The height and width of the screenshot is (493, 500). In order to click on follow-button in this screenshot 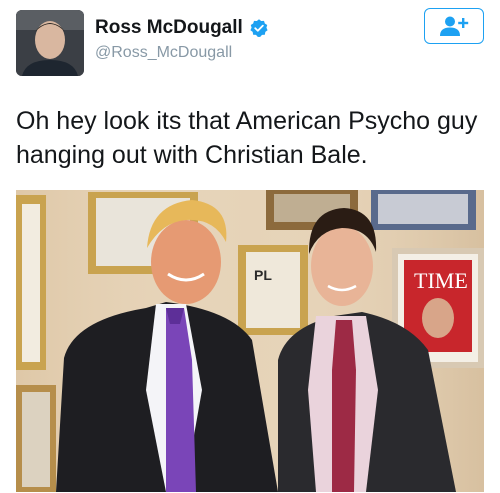, I will do `click(454, 26)`.